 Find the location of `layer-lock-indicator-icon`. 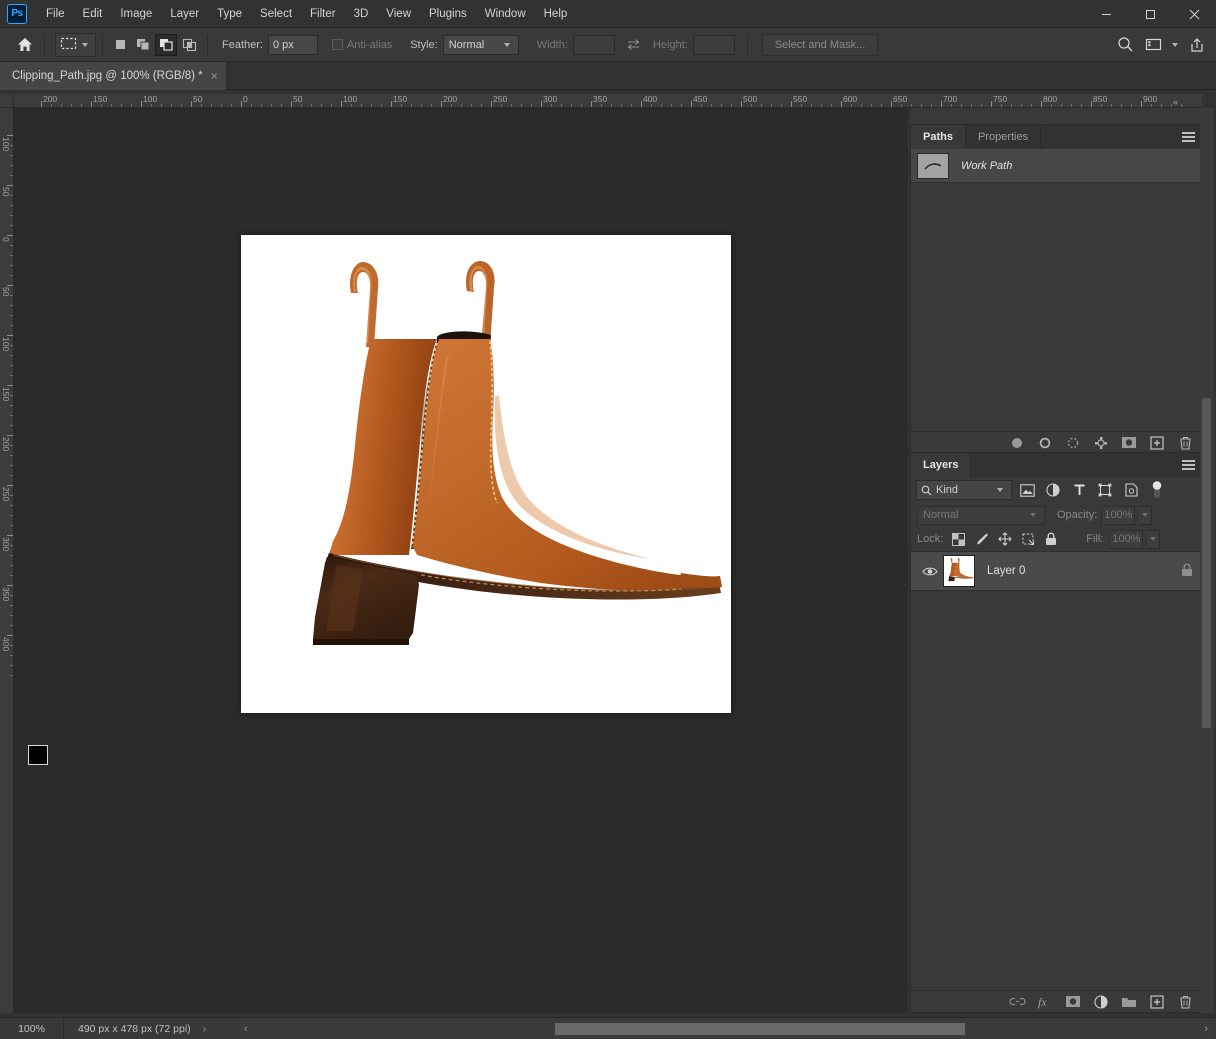

layer-lock-indicator-icon is located at coordinates (1187, 571).